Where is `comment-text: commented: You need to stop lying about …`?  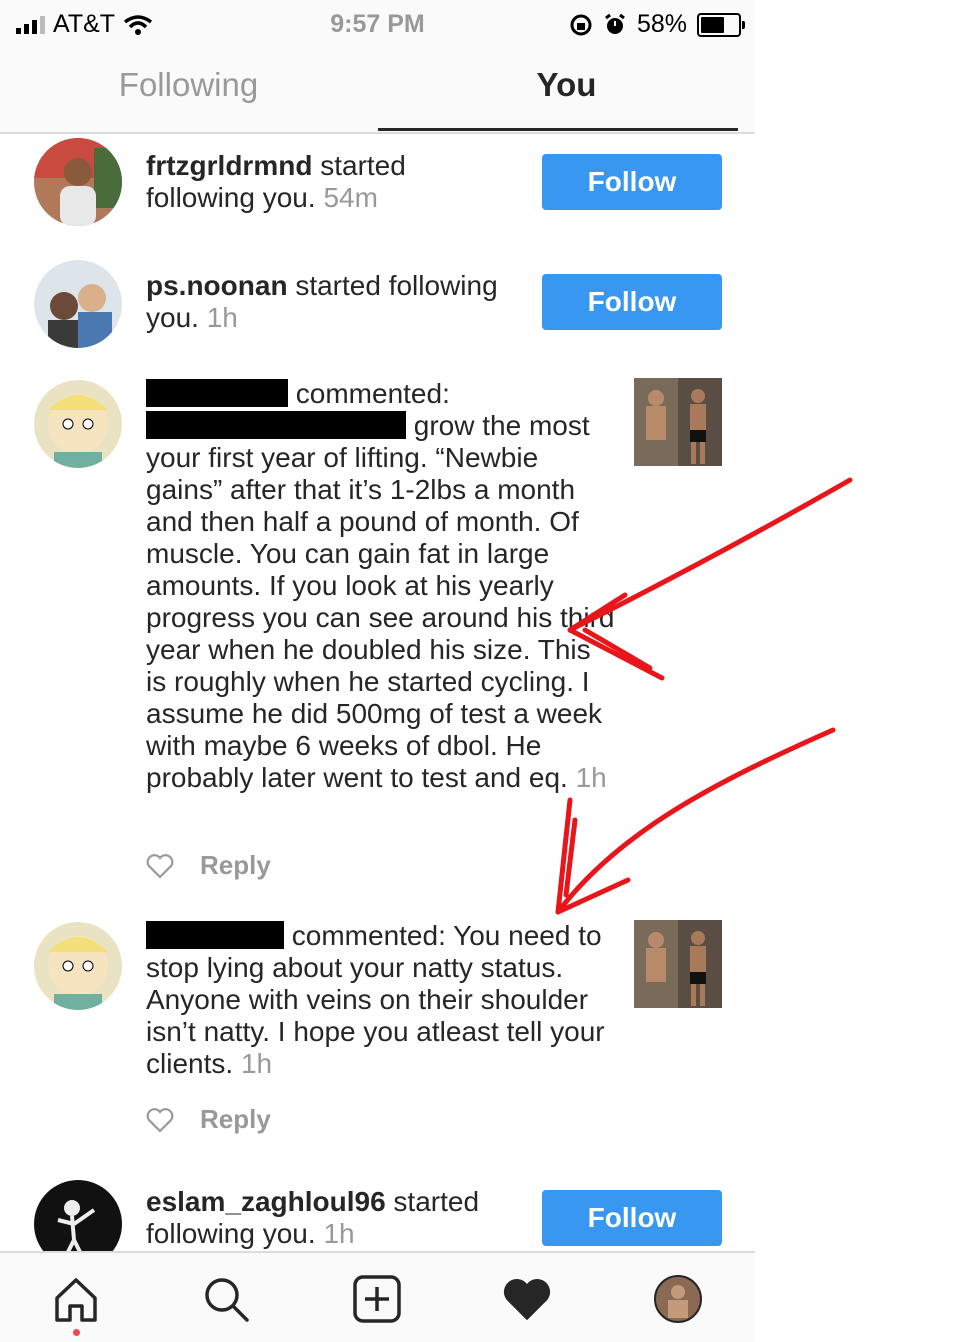 comment-text: commented: You need to stop lying about … is located at coordinates (376, 1000).